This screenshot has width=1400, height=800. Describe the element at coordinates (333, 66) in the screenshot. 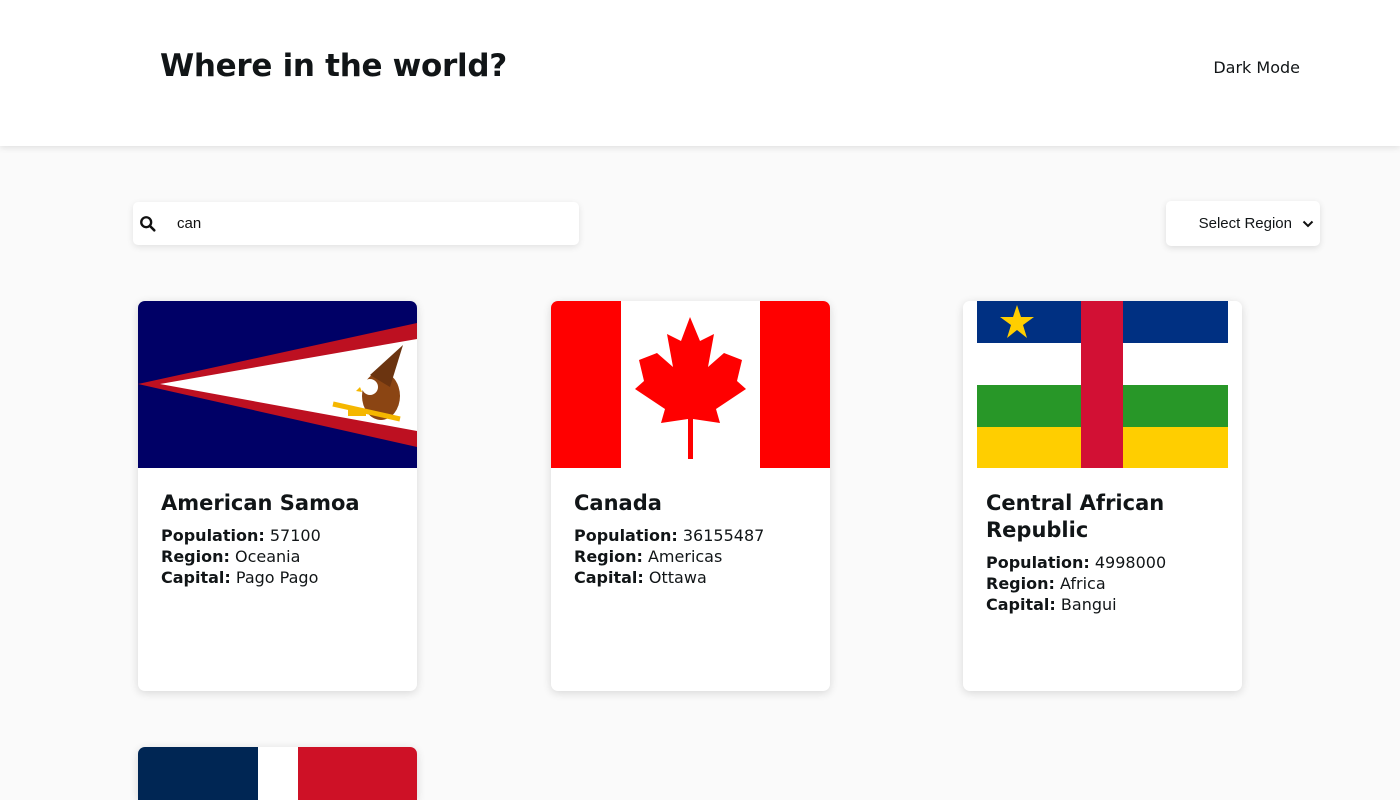

I see `app-title: Where in the world?` at that location.